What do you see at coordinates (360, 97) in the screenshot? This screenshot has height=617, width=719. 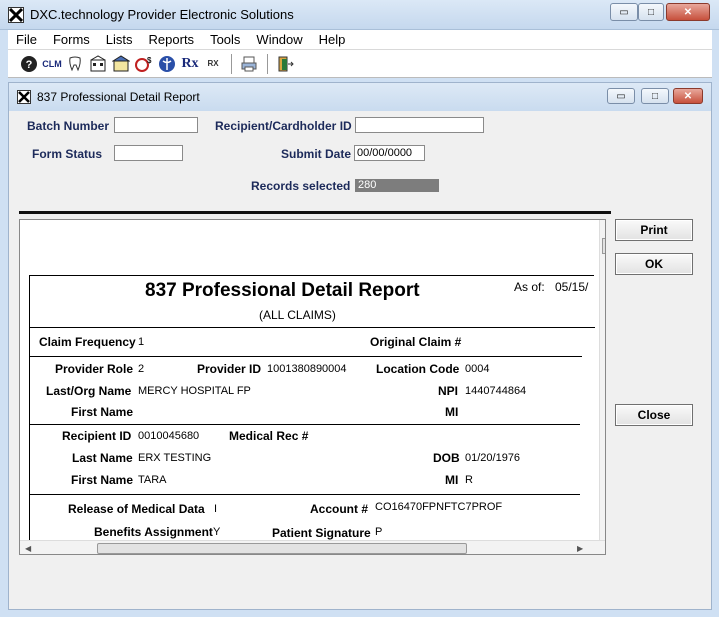 I see `report-window-title-bar: 837 Professional Detail Report ▭ □ ✕` at bounding box center [360, 97].